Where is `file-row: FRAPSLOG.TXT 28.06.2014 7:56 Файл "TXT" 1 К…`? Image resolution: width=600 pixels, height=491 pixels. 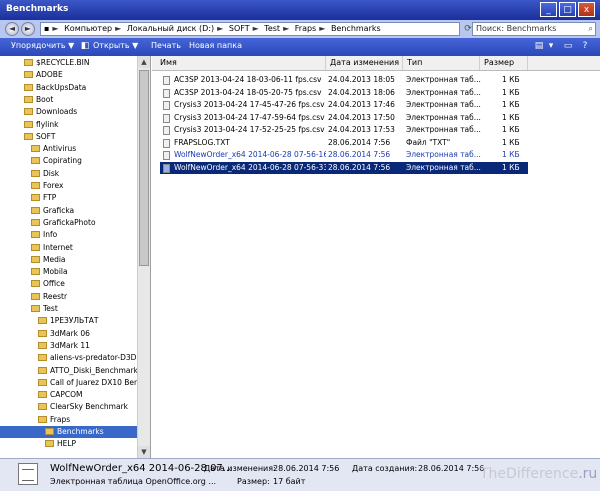 file-row: FRAPSLOG.TXT 28.06.2014 7:56 Файл "TXT" 1 К… is located at coordinates (344, 143).